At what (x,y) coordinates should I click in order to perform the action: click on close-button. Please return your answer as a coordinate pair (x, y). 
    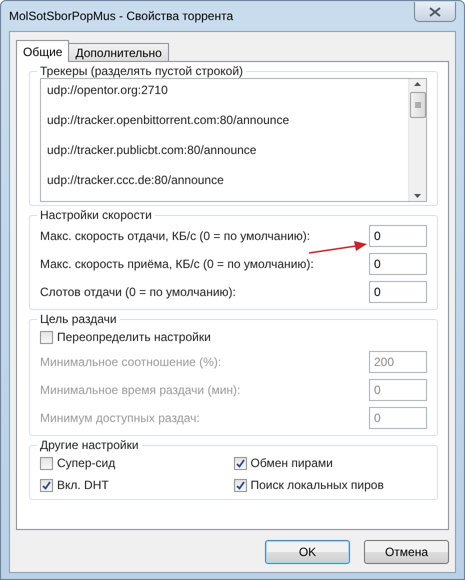
    Looking at the image, I should click on (435, 12).